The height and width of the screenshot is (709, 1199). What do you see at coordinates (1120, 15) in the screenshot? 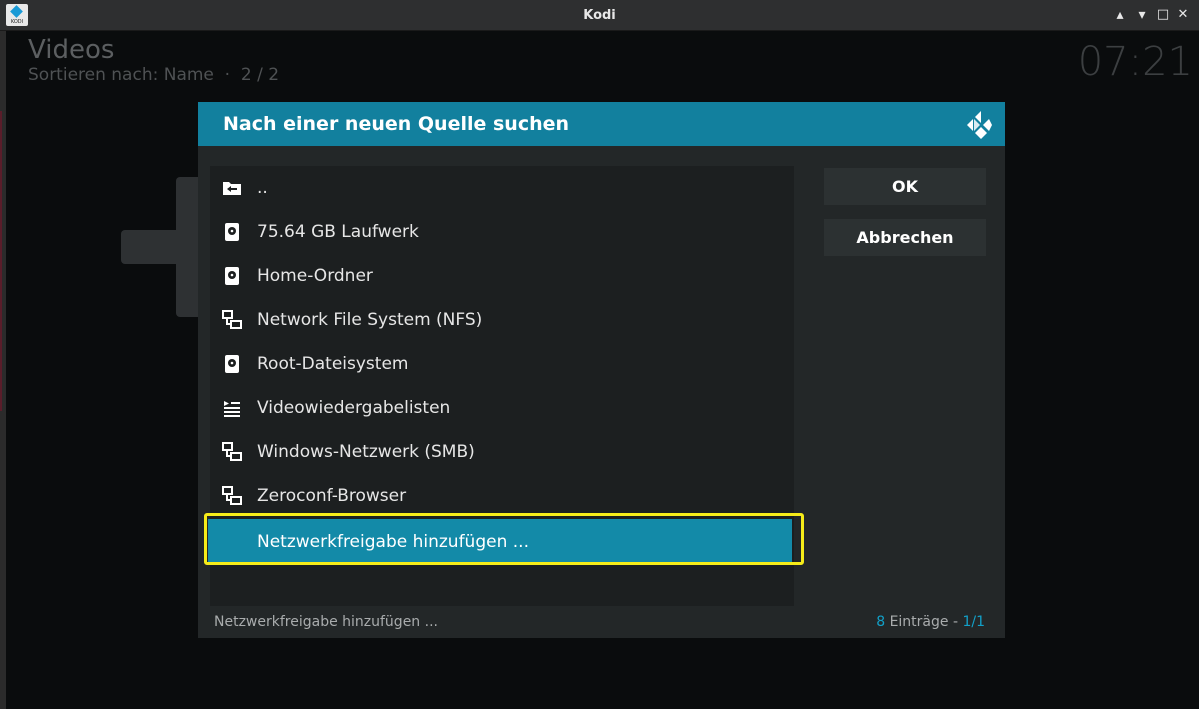
I see `minimize-button: ▴` at bounding box center [1120, 15].